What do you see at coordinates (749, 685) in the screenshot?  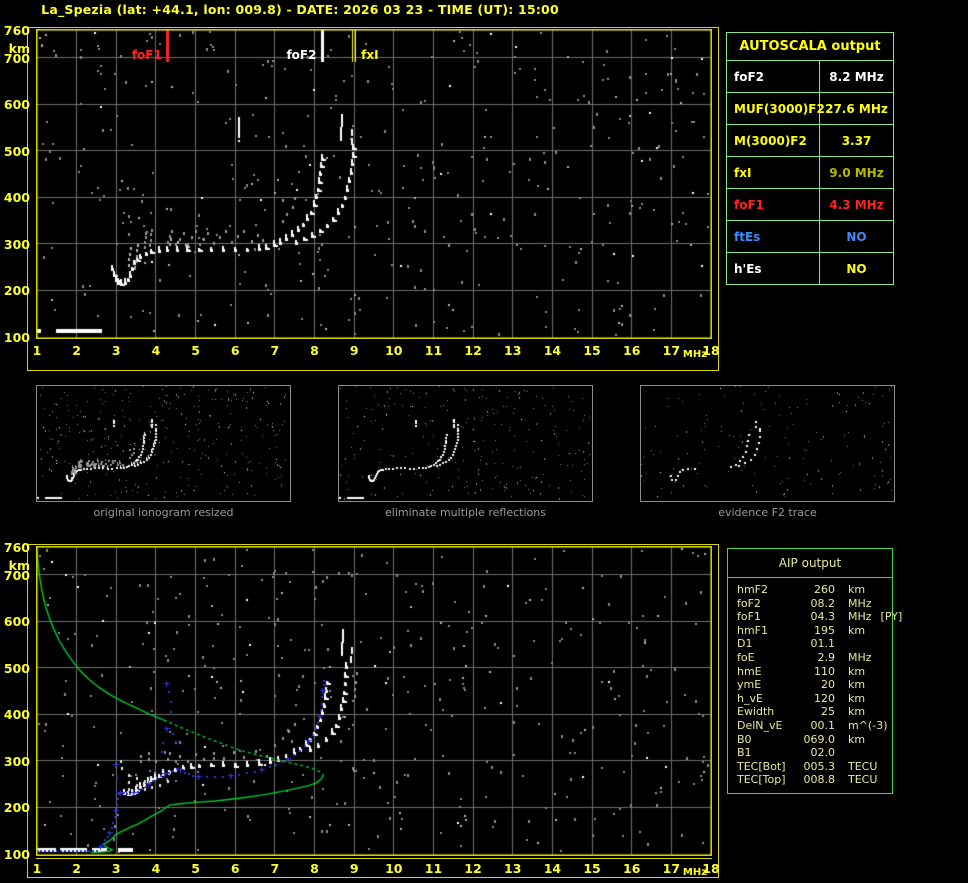 I see `aip-an: ymE` at bounding box center [749, 685].